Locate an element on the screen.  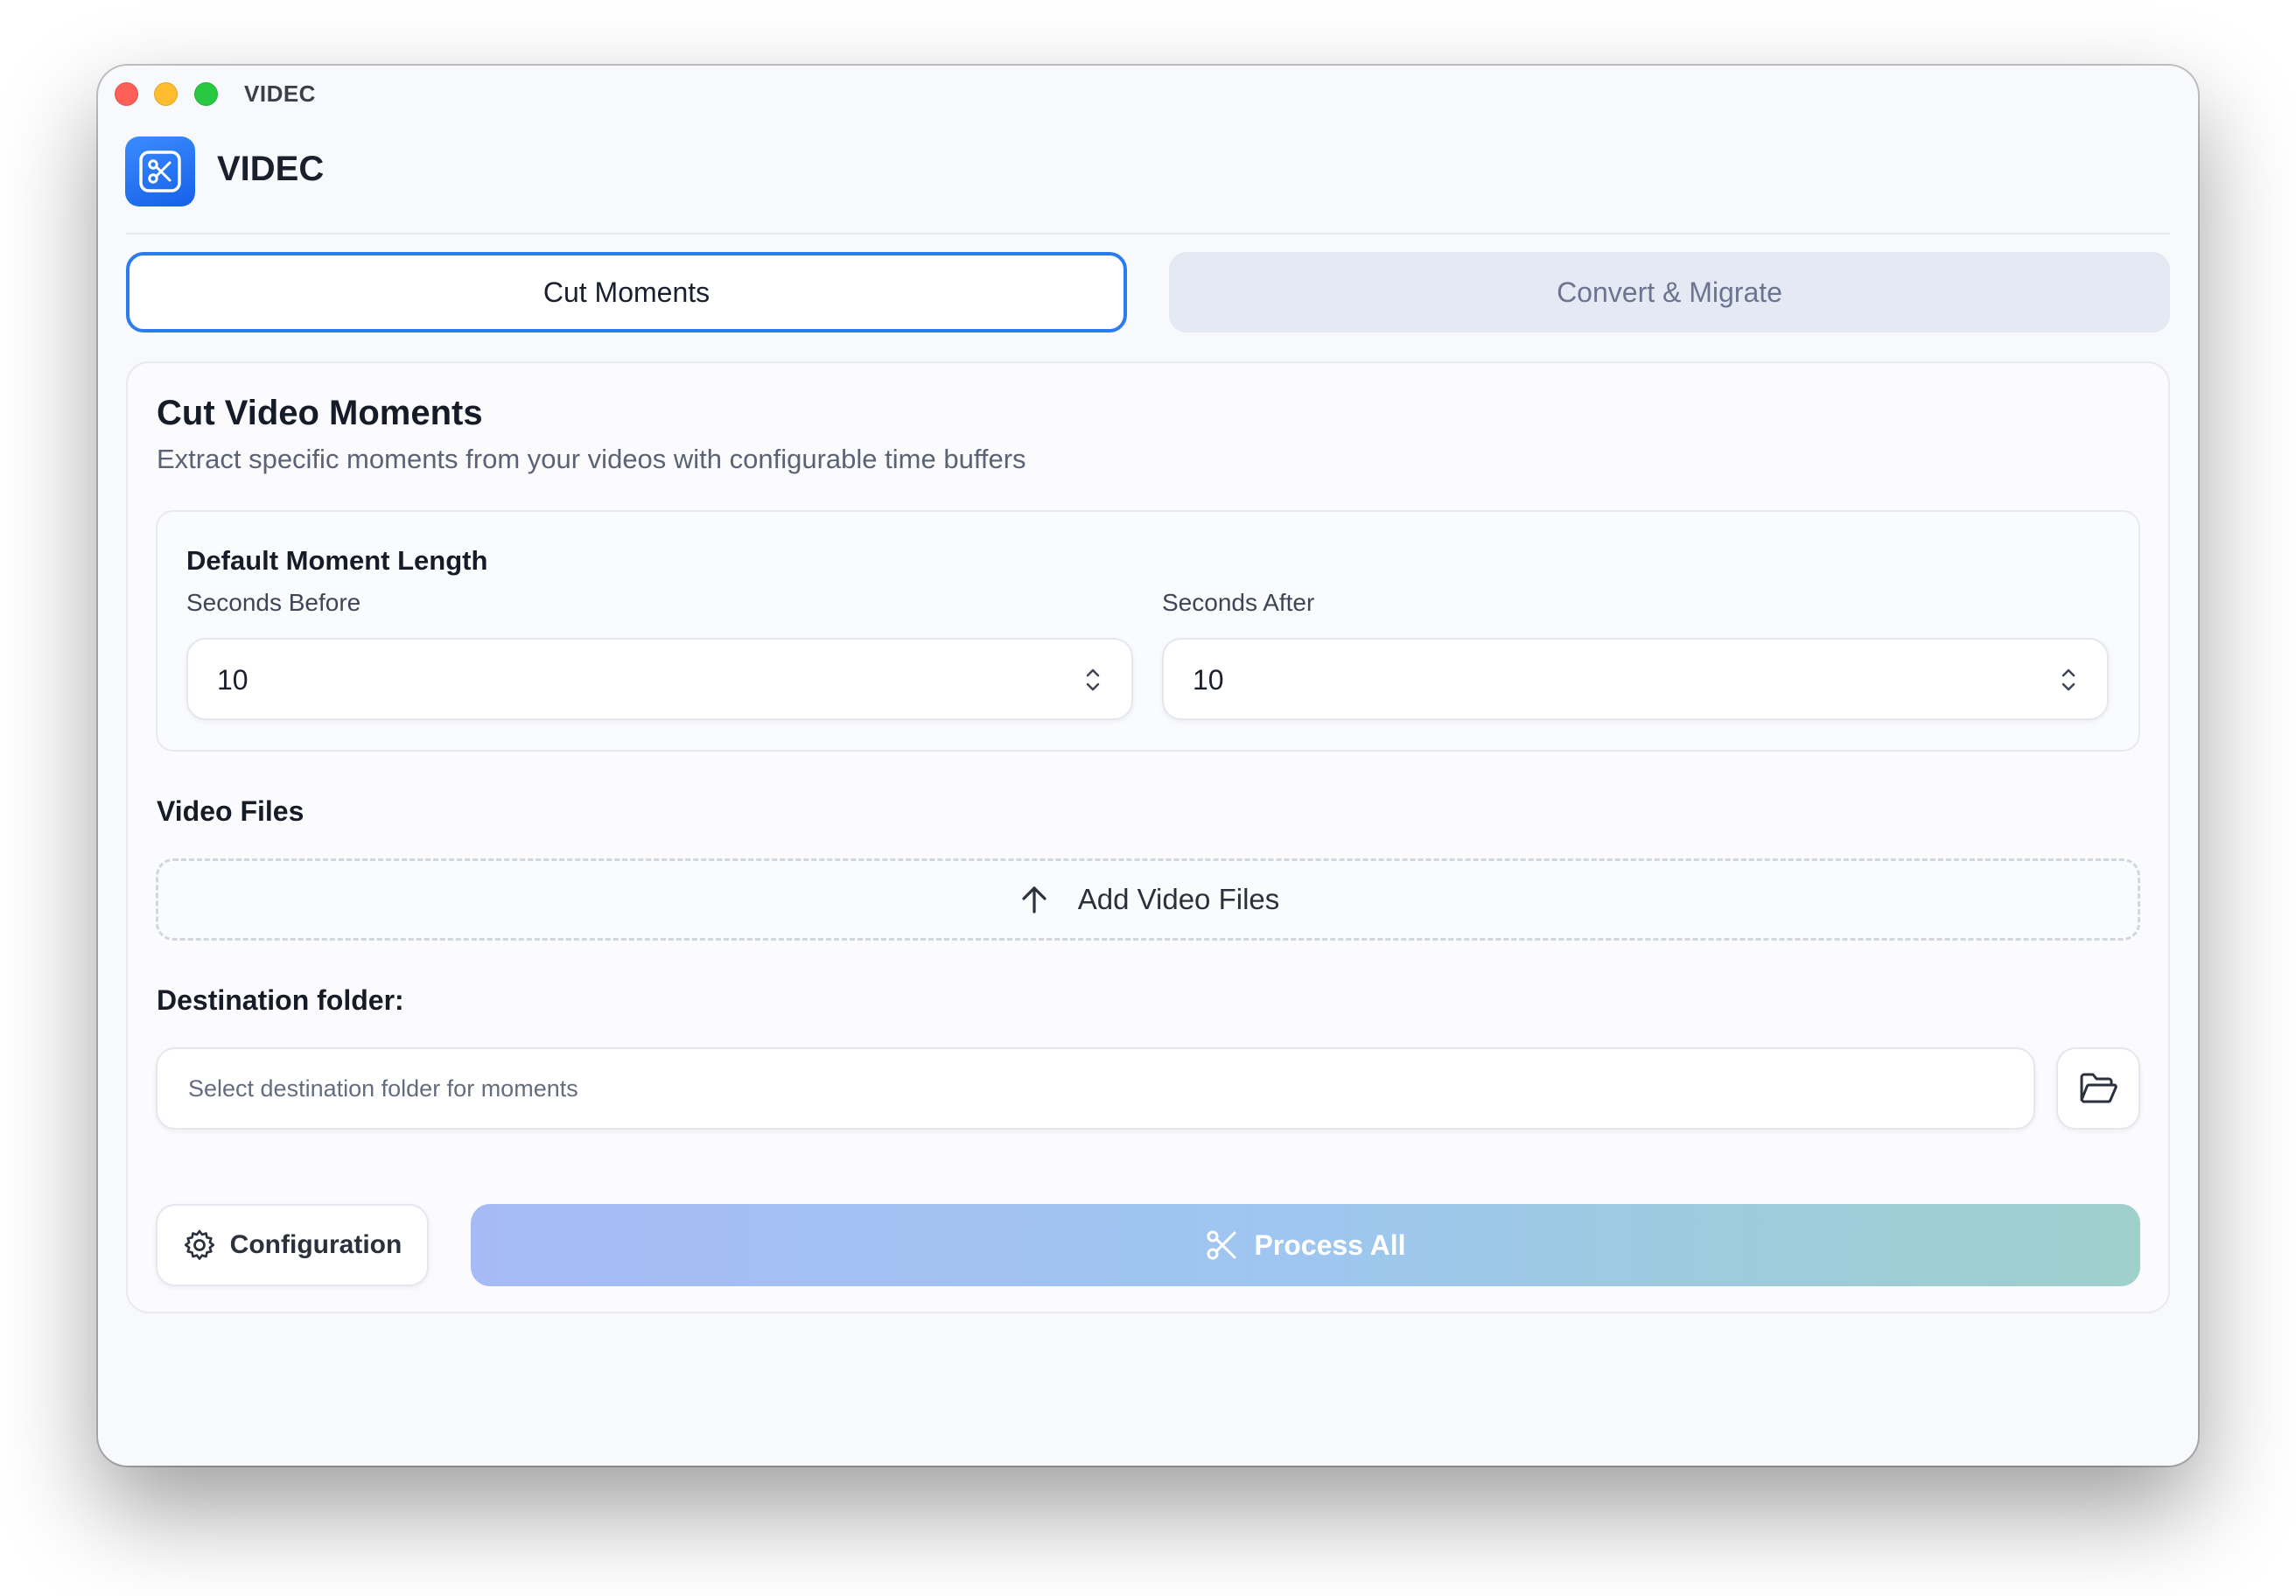
seconds-before-value: 10 is located at coordinates (232, 680).